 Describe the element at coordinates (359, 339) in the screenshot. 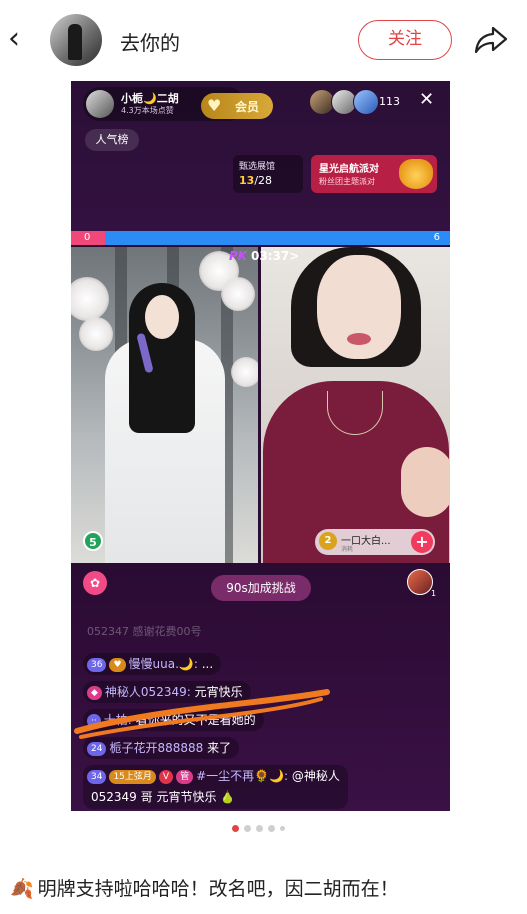

I see `streamer-lips` at that location.